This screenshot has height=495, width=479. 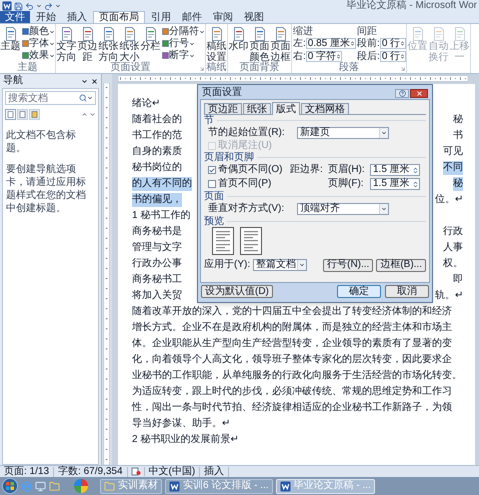 What do you see at coordinates (229, 157) in the screenshot?
I see `section-heading: 页眉和页脚` at bounding box center [229, 157].